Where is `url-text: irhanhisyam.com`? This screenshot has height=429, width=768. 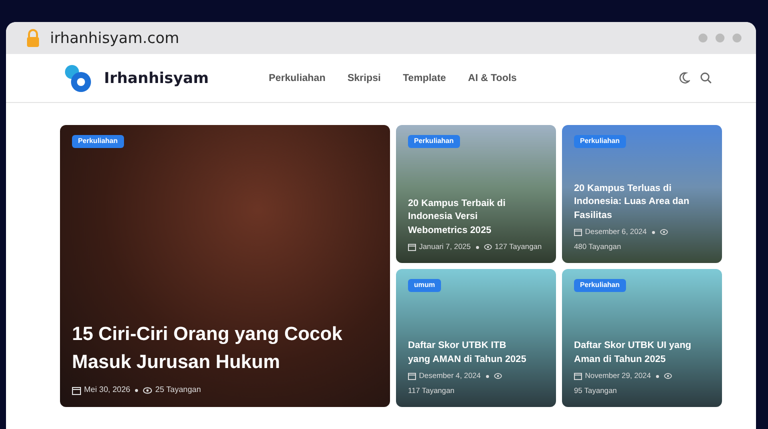
url-text: irhanhisyam.com is located at coordinates (115, 38).